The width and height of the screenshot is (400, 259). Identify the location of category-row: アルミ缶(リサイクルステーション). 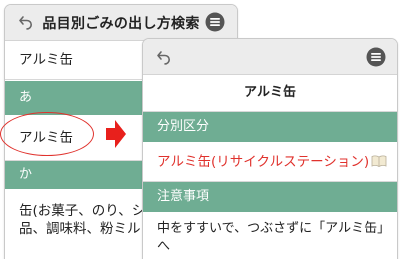
(270, 162).